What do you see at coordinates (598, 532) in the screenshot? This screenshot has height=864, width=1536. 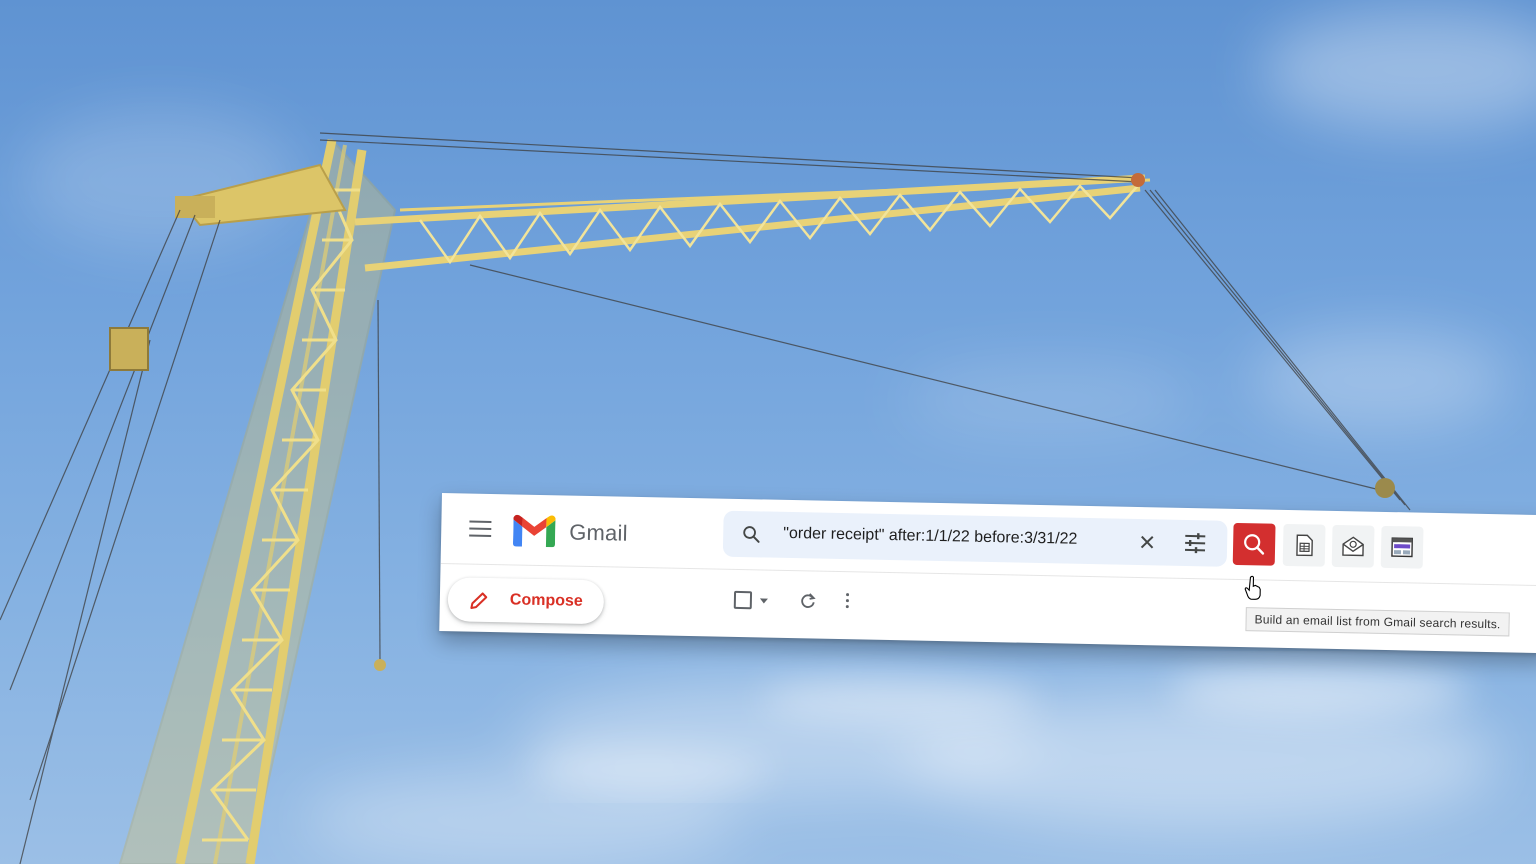 I see `gmail-logo-text: Gmail` at bounding box center [598, 532].